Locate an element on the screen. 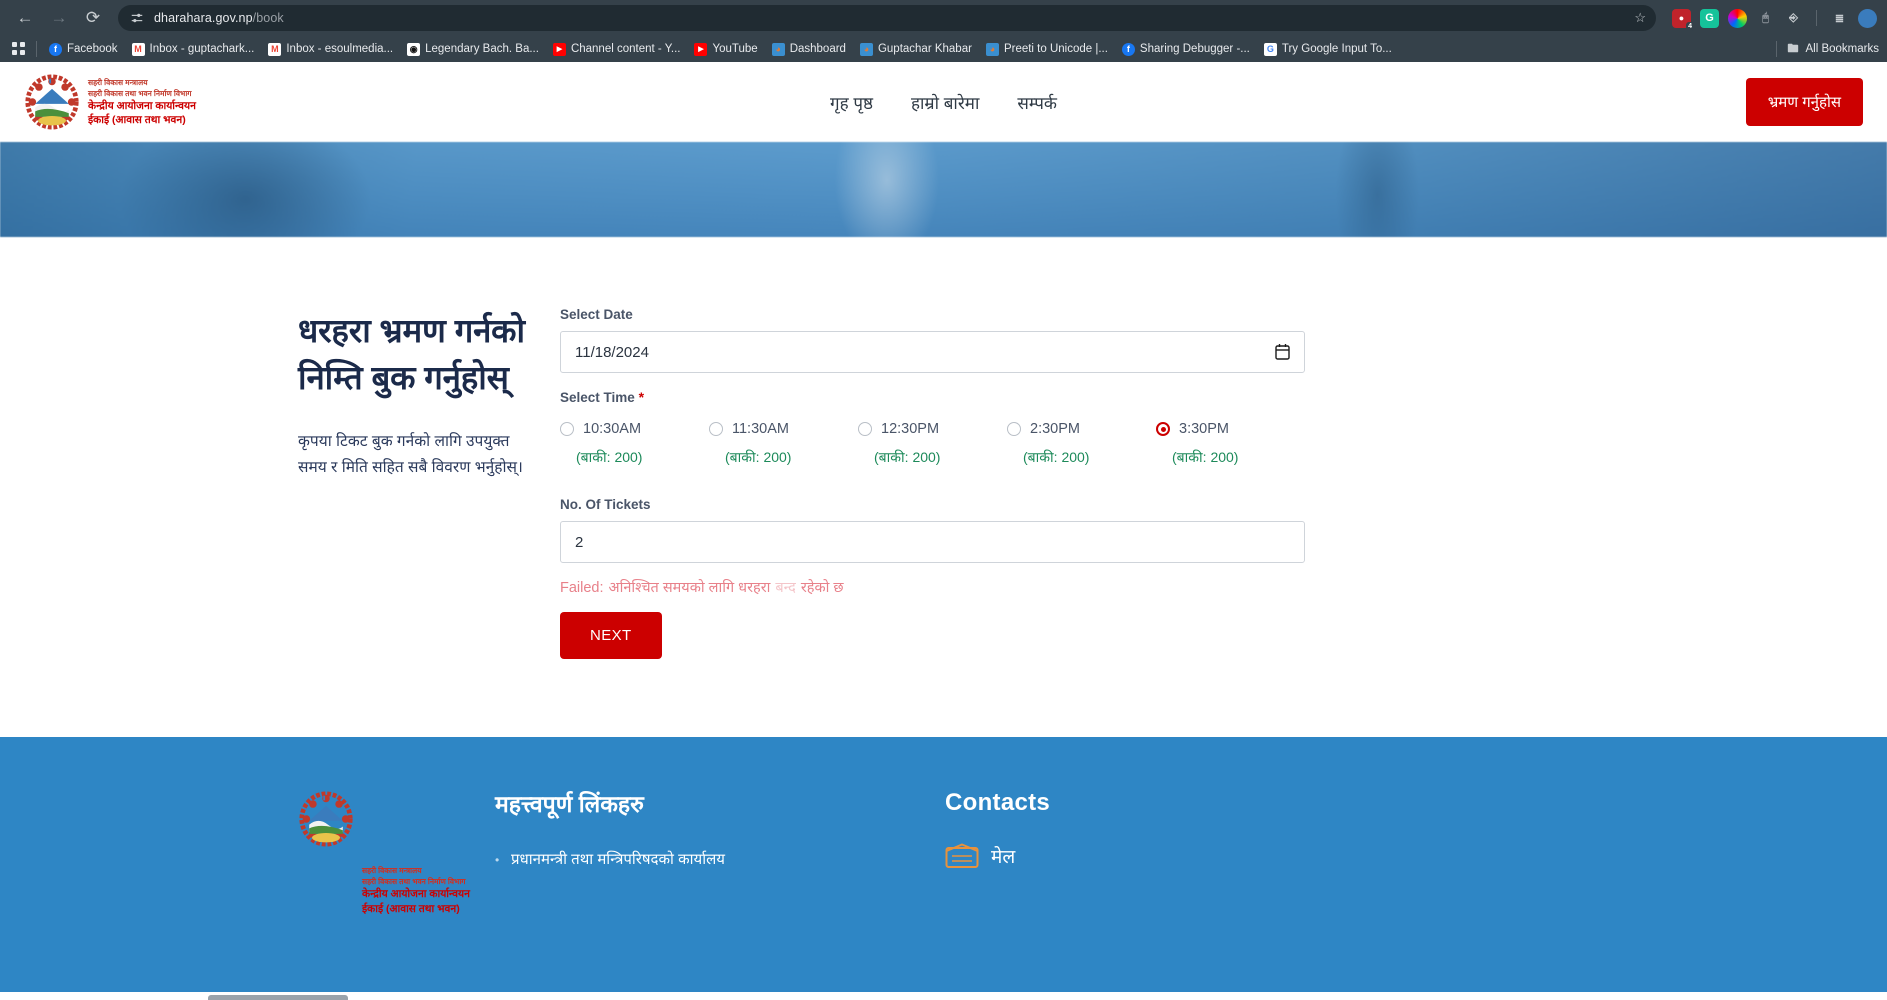 The width and height of the screenshot is (1887, 1000). tickets-input-value: 2 is located at coordinates (579, 542).